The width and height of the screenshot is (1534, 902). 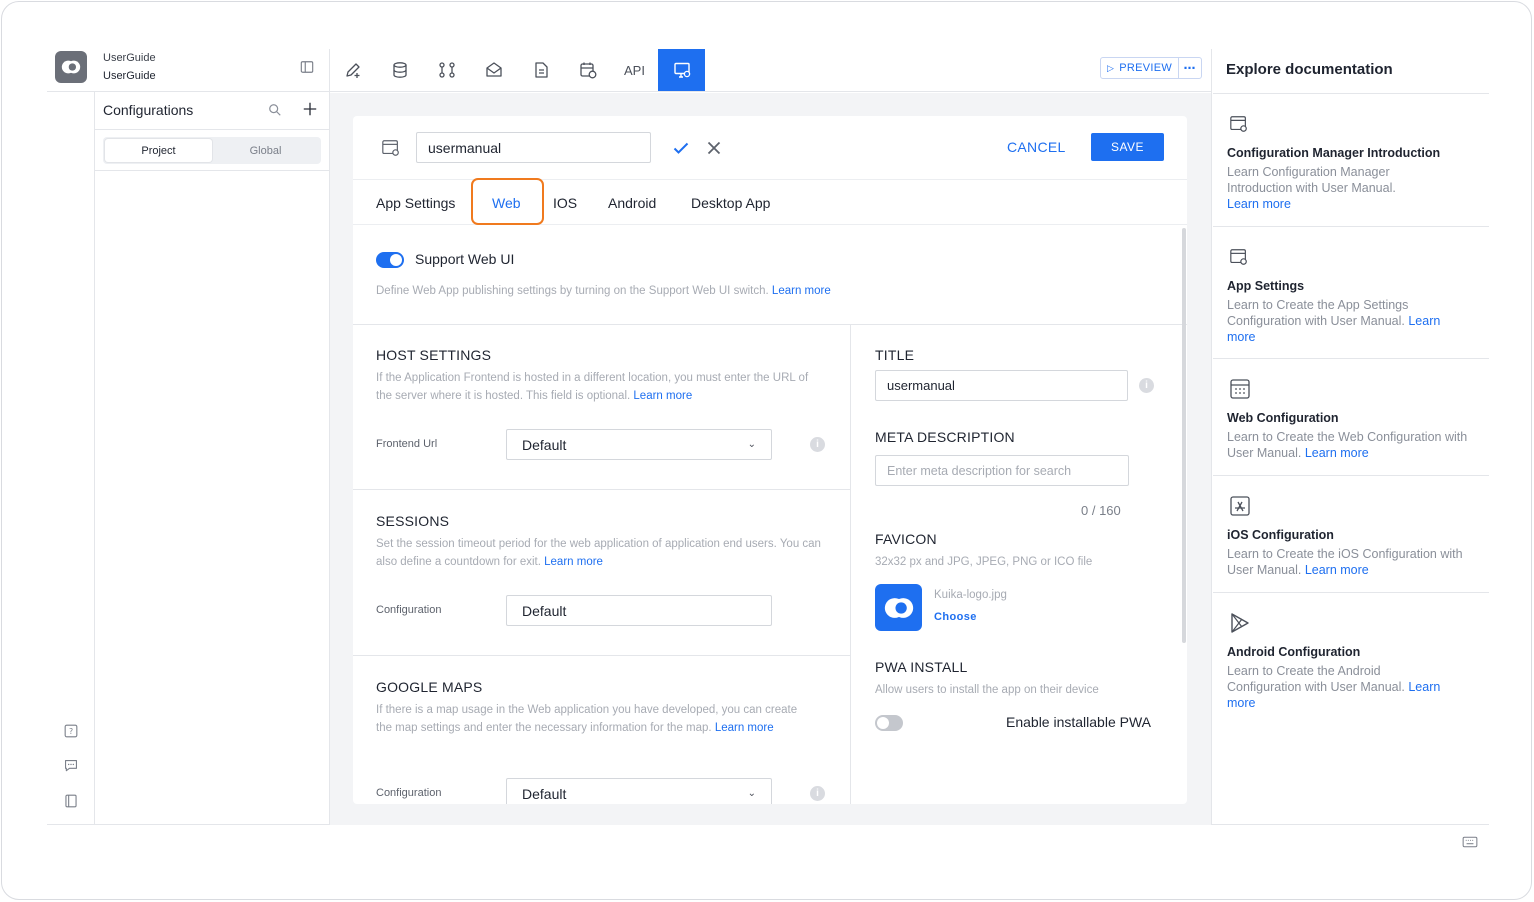 What do you see at coordinates (632, 203) in the screenshot?
I see `tab-android: Android` at bounding box center [632, 203].